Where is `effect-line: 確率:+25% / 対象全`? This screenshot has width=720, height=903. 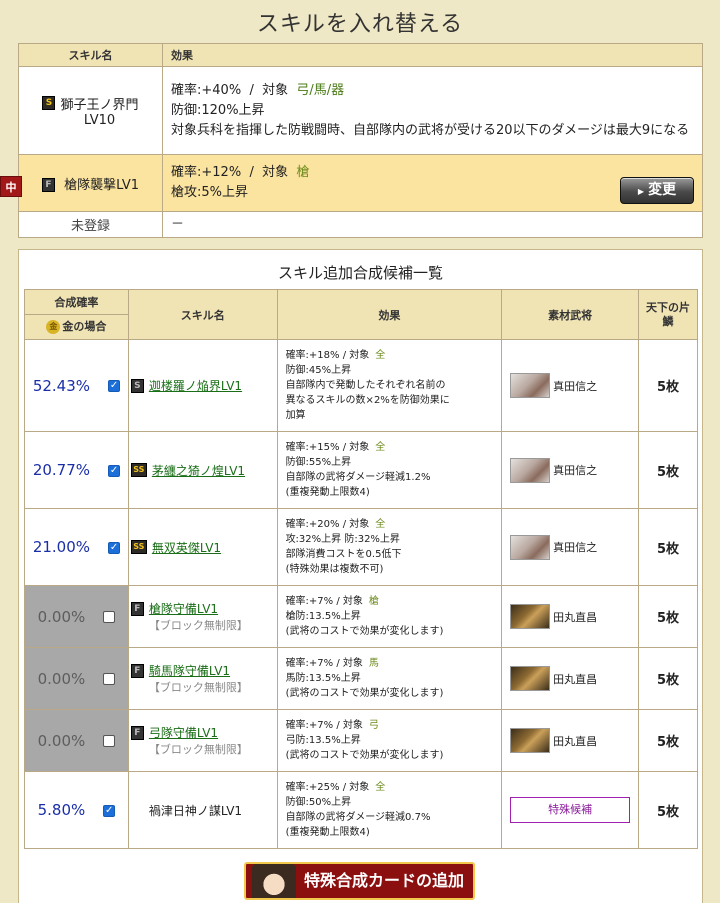
effect-line: 確率:+25% / 対象全 is located at coordinates (390, 787).